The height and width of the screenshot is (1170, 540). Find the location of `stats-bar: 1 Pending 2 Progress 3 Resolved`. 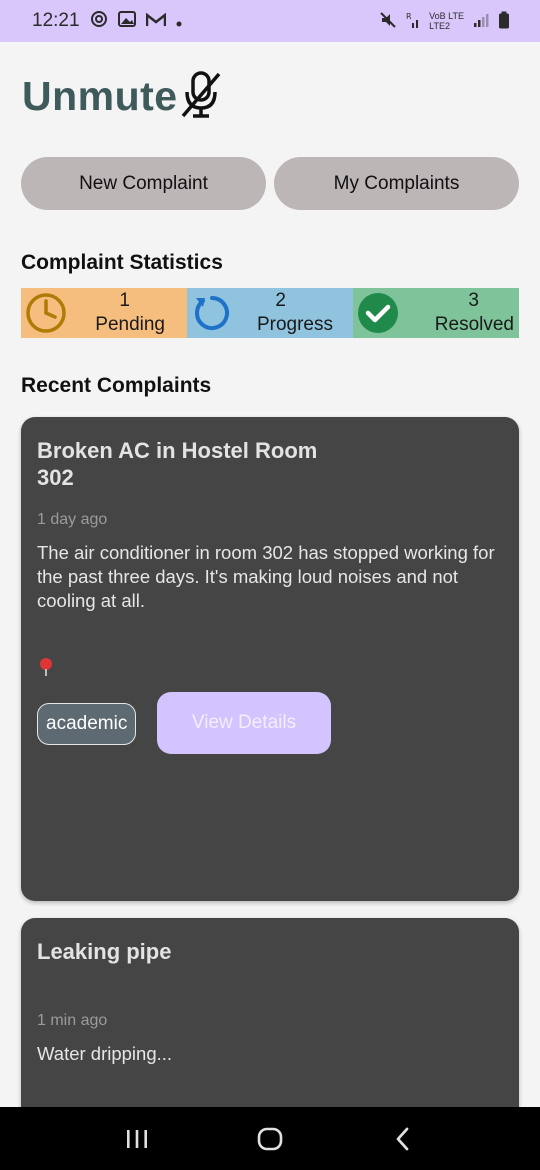

stats-bar: 1 Pending 2 Progress 3 Resolved is located at coordinates (270, 313).